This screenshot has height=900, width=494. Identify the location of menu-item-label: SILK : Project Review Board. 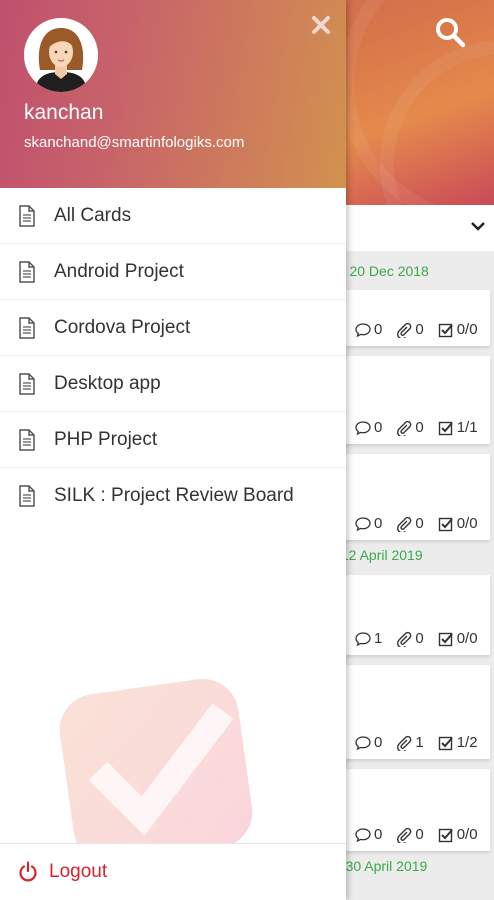
(174, 495).